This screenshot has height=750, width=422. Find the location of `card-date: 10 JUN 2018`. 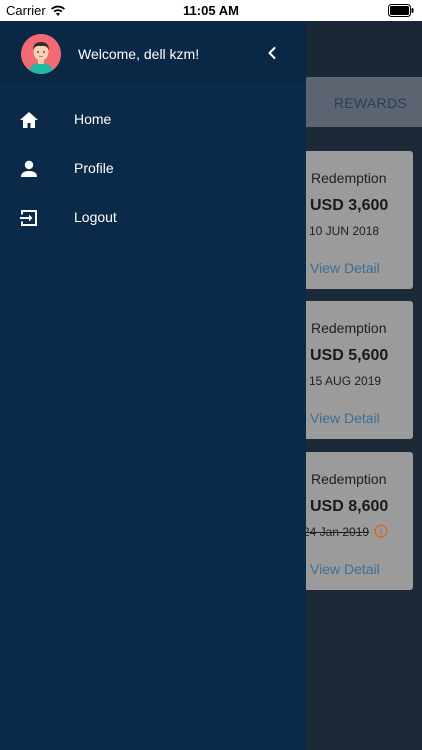

card-date: 10 JUN 2018 is located at coordinates (344, 231).